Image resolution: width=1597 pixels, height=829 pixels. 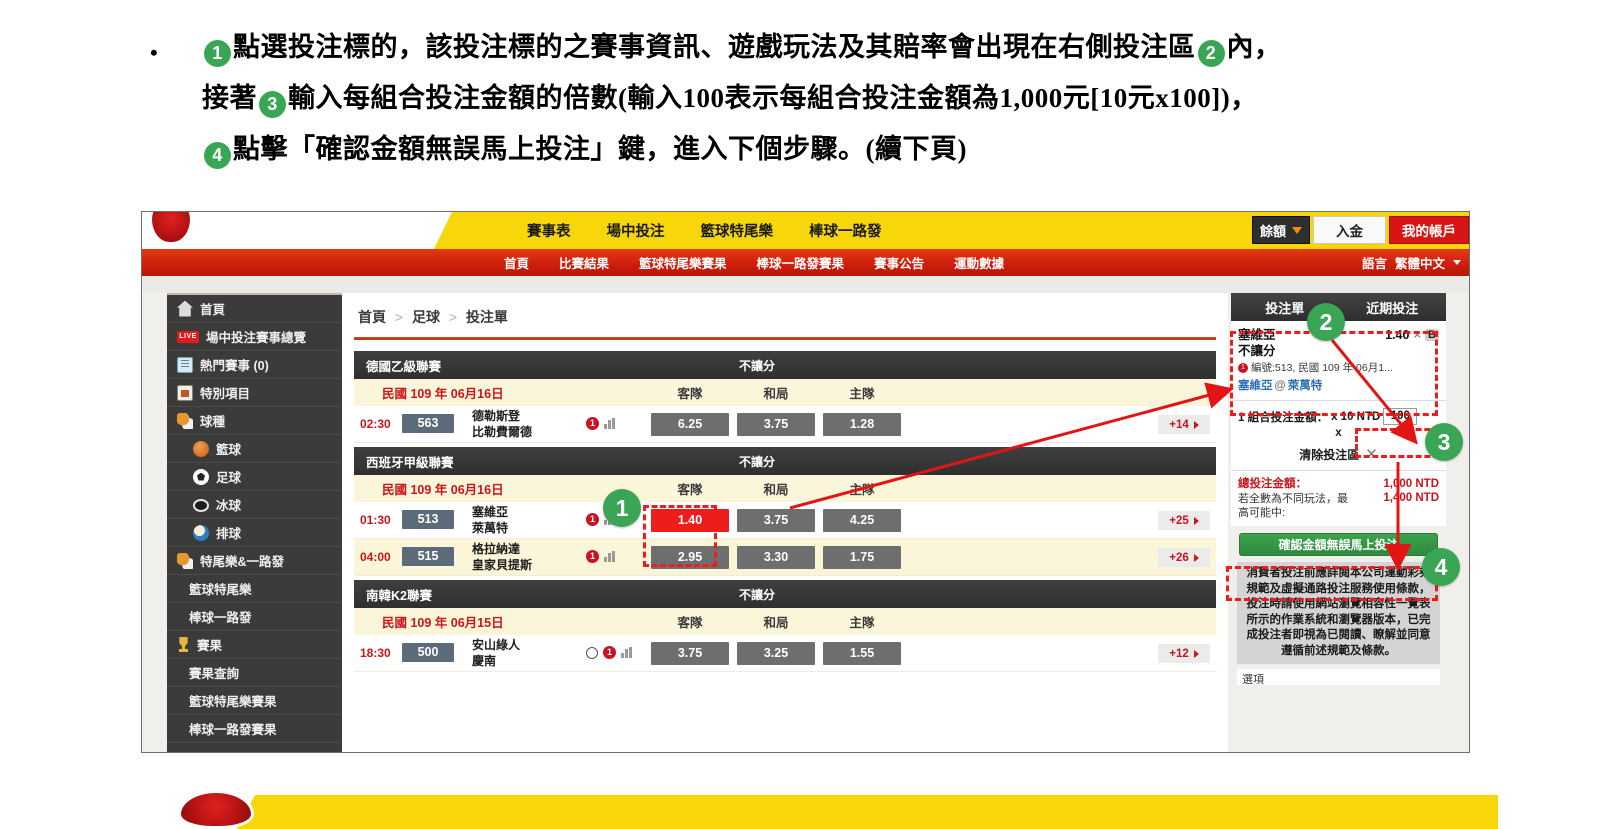 I want to click on nav-item-basketball-lottery: 籃球特尾樂, so click(x=737, y=230).